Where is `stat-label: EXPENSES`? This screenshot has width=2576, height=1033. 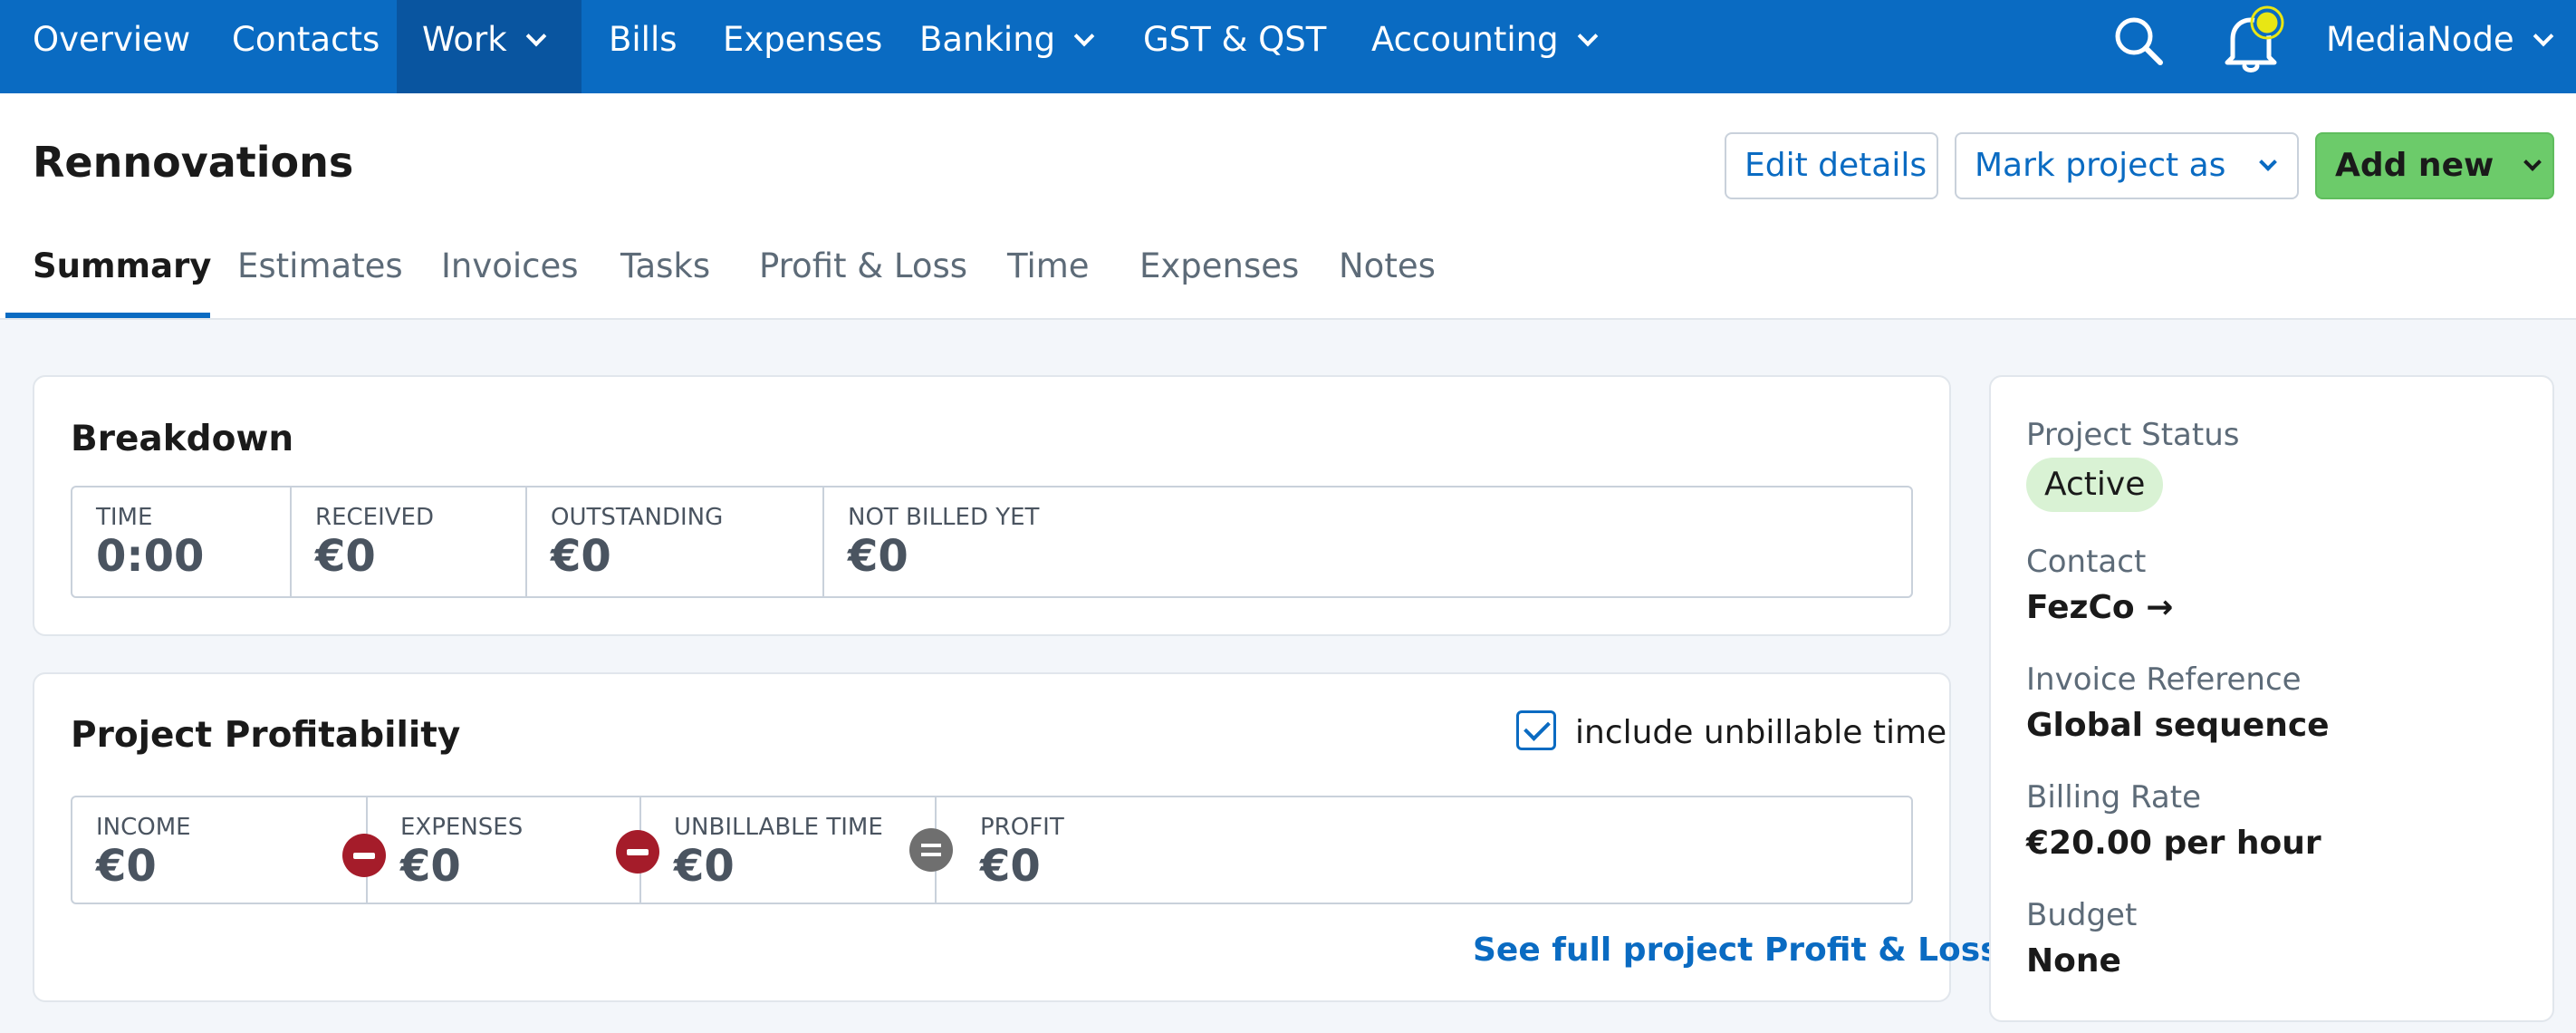 stat-label: EXPENSES is located at coordinates (462, 827).